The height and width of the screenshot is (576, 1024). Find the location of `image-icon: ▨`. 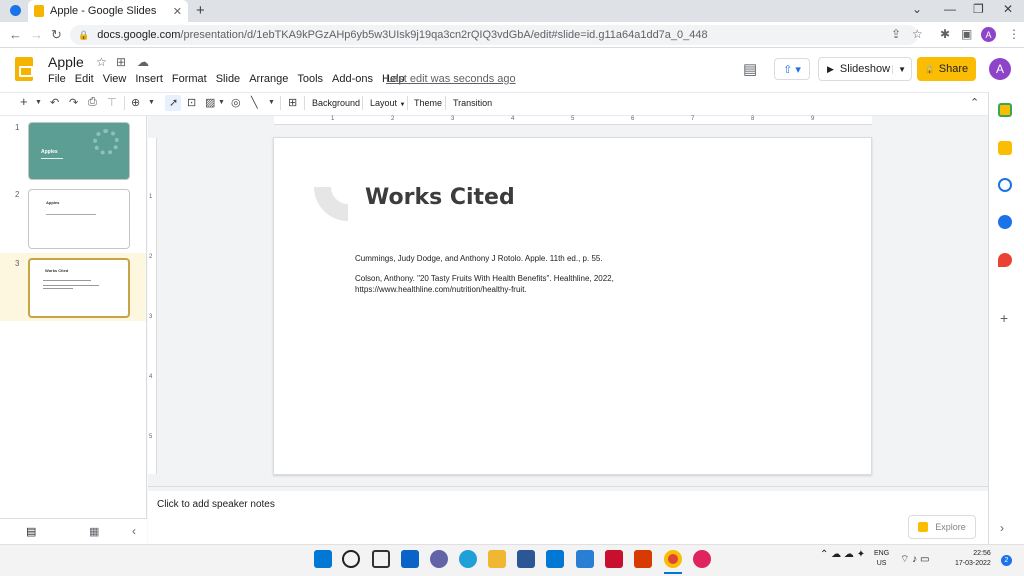

image-icon: ▨ is located at coordinates (210, 102).